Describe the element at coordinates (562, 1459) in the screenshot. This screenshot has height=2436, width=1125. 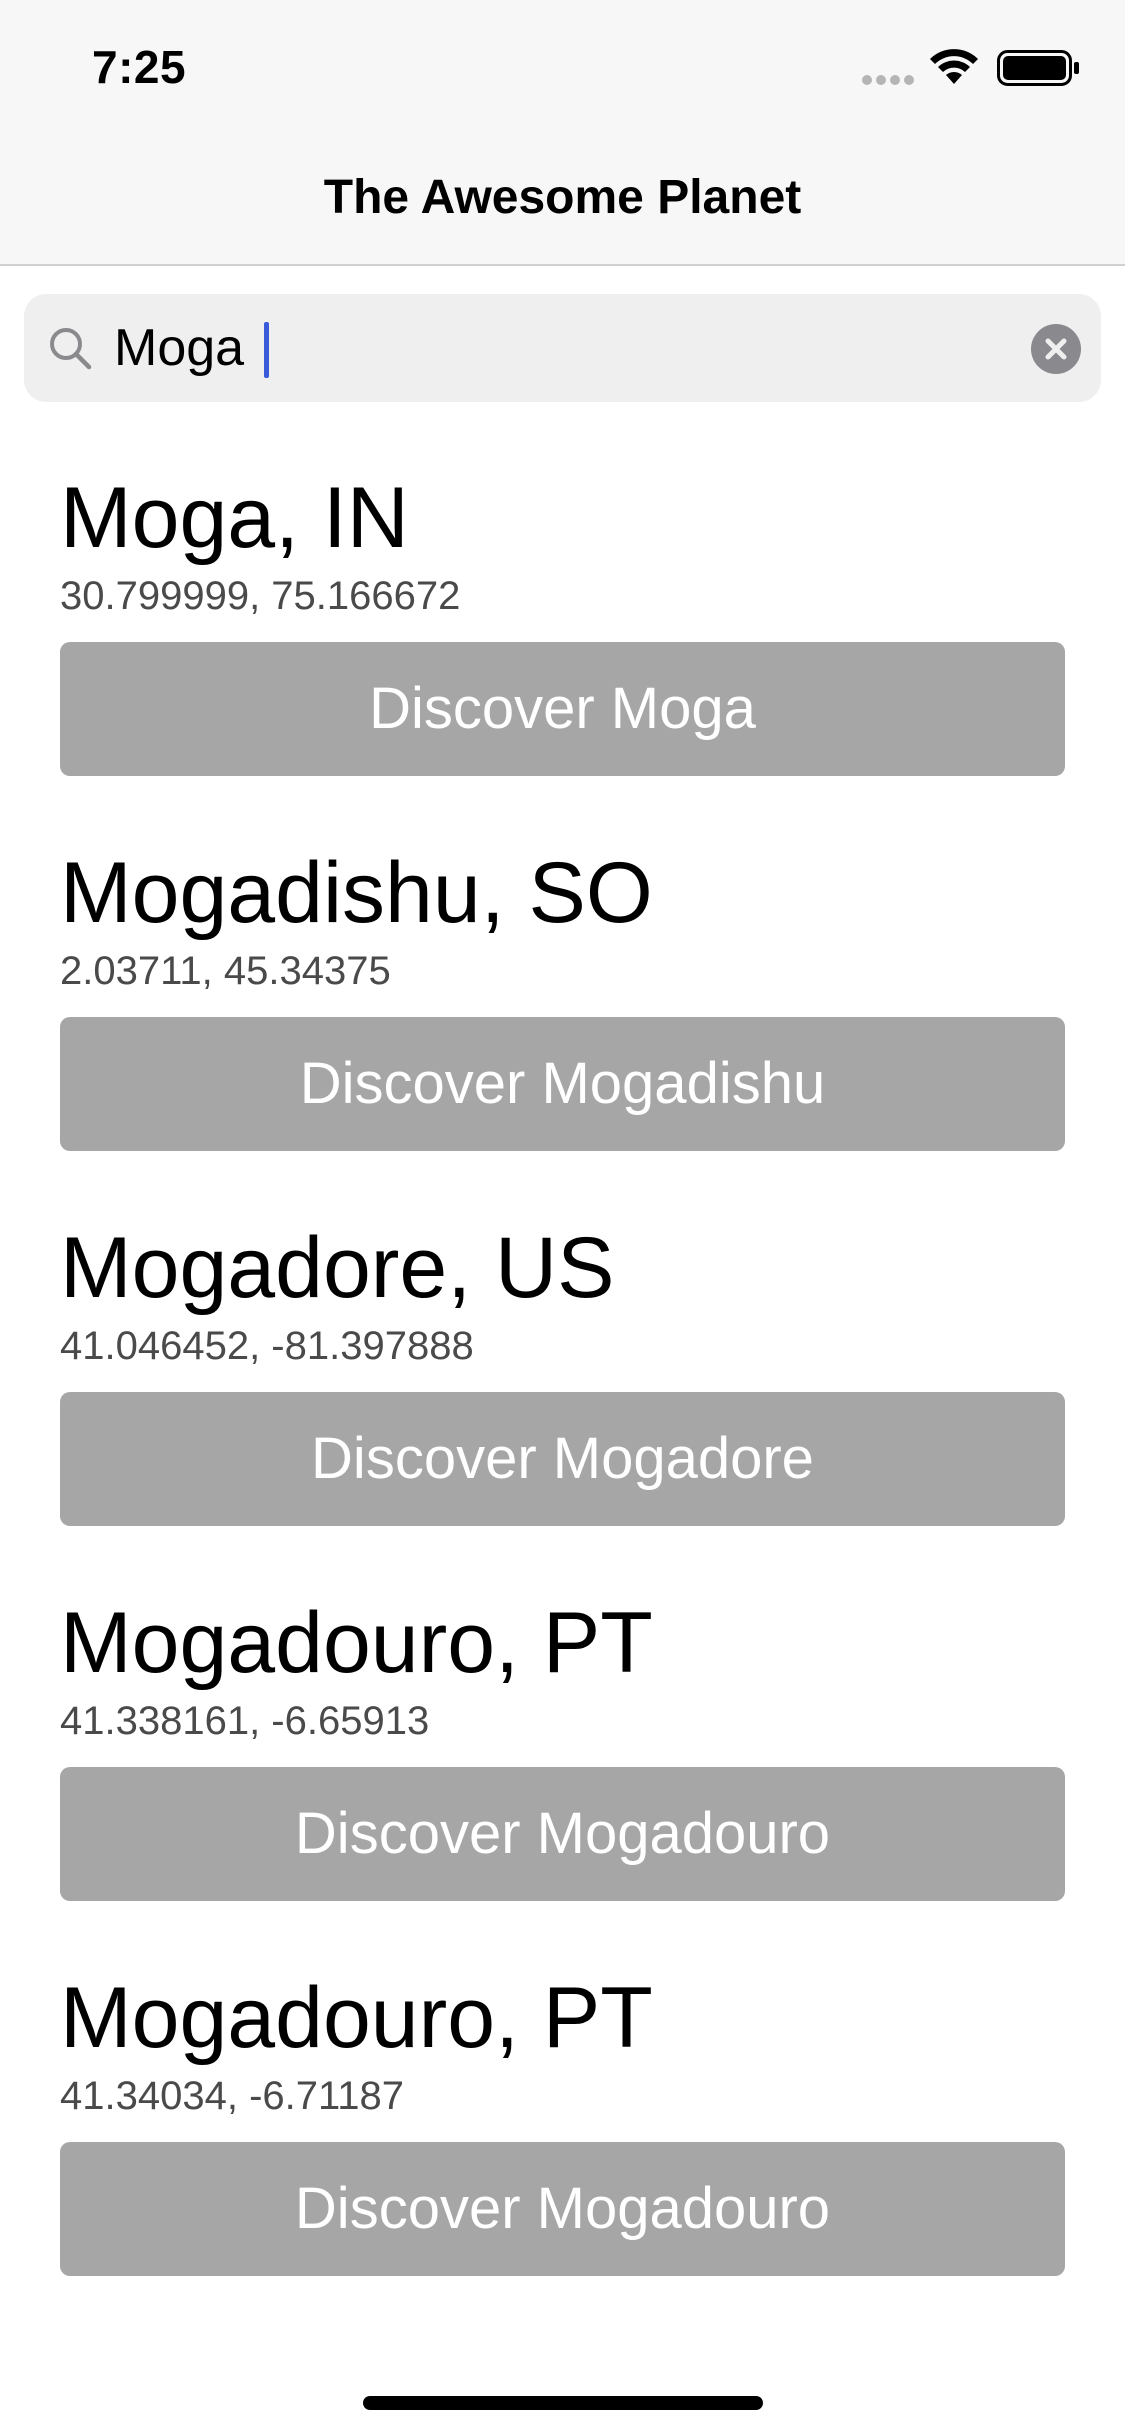
I see `discover-button: Discover Mogadore` at that location.